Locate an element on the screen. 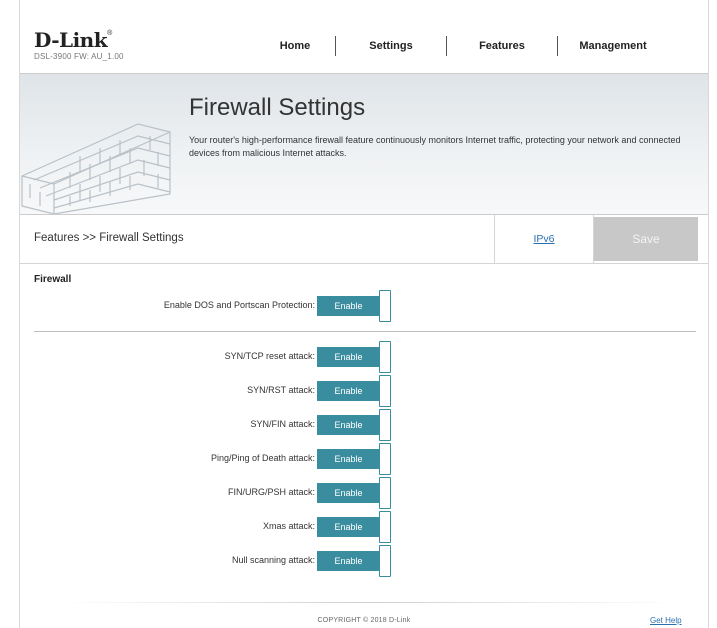 Image resolution: width=717 pixels, height=628 pixels. syn-rst-toggle: Enable is located at coordinates (354, 391).